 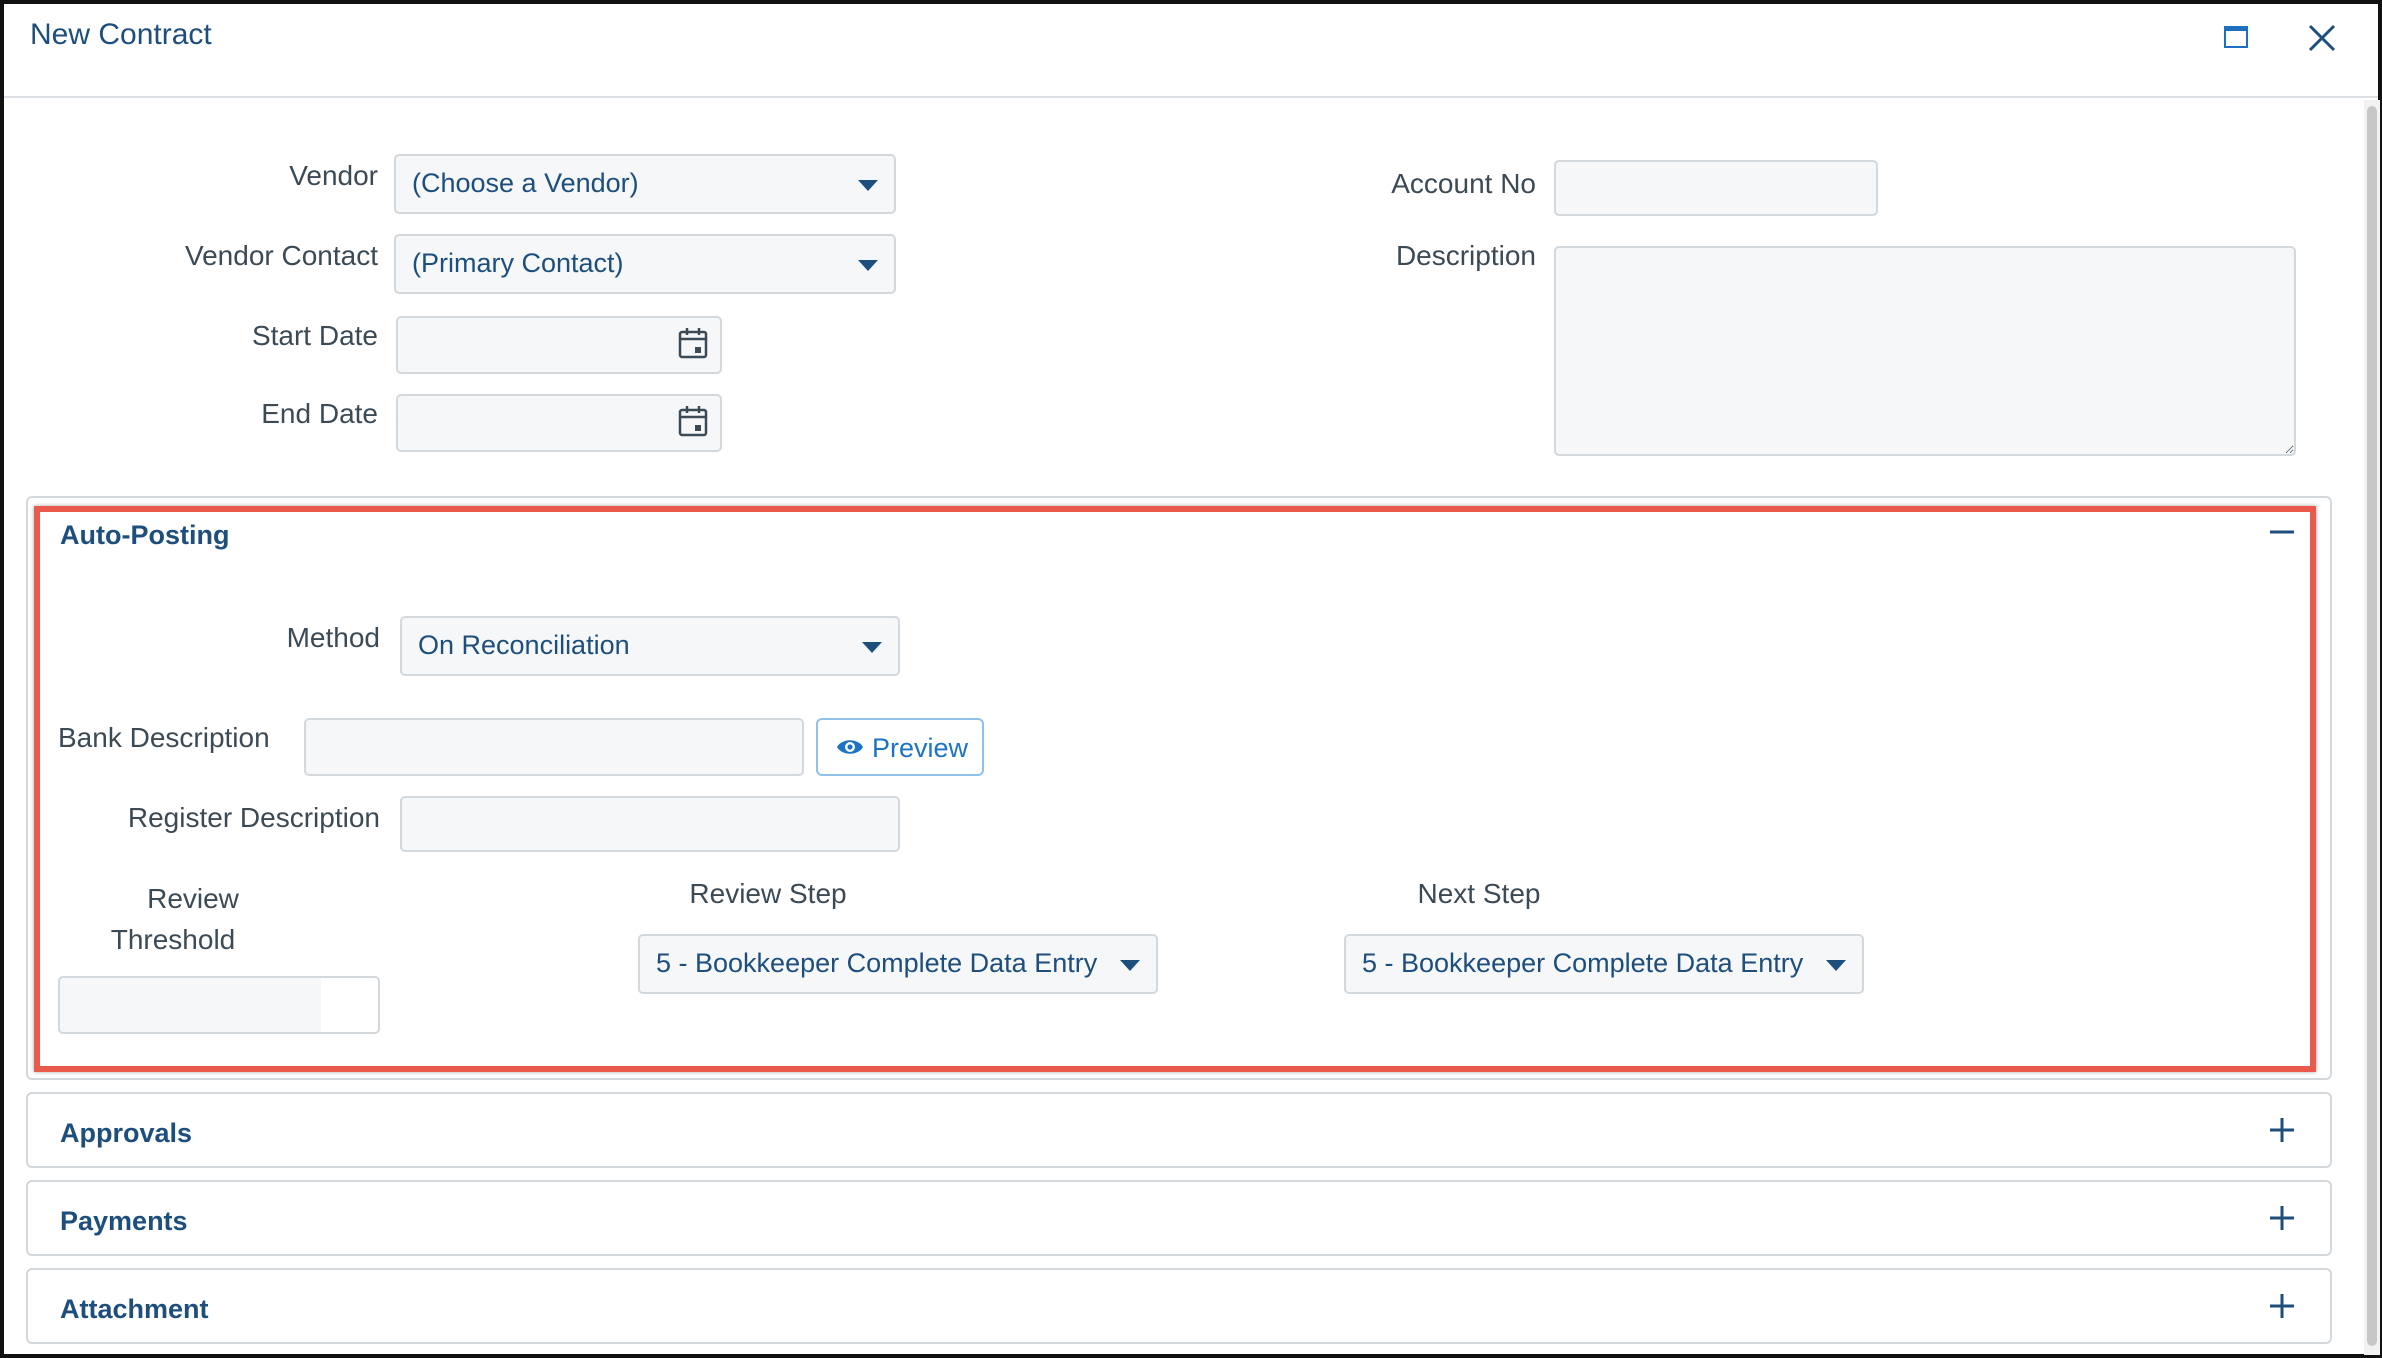 What do you see at coordinates (920, 748) in the screenshot?
I see `preview-button-label: Preview` at bounding box center [920, 748].